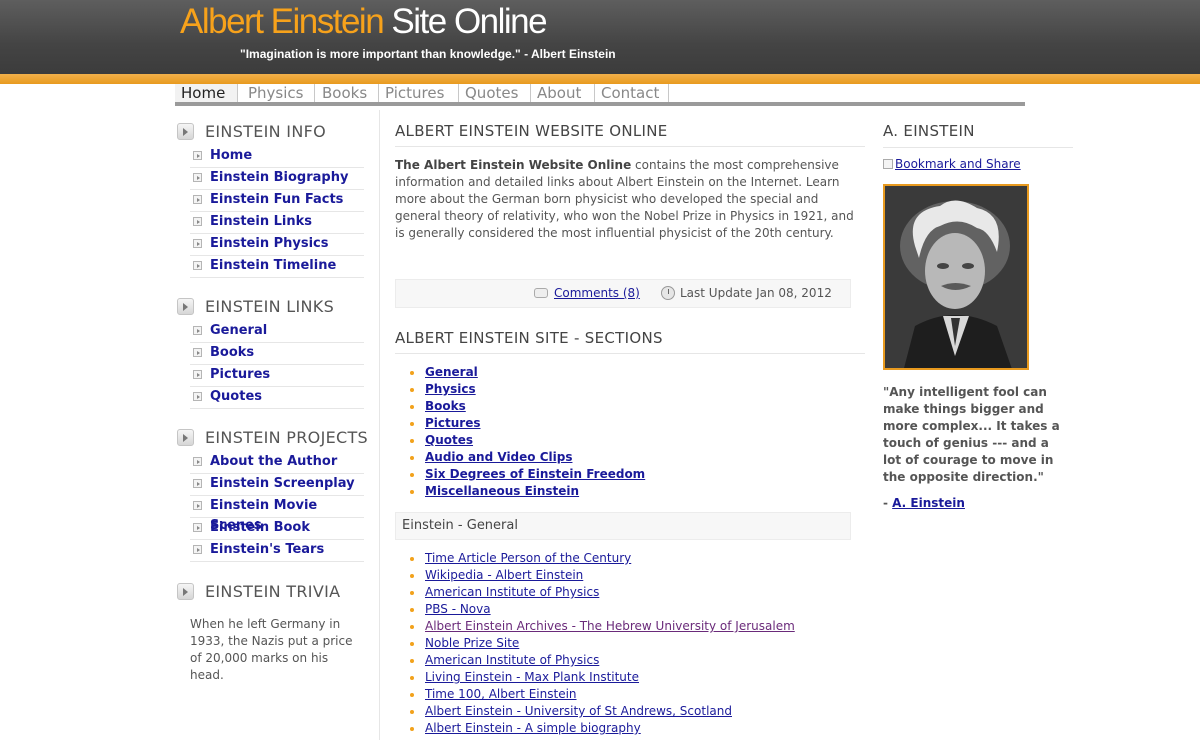 The height and width of the screenshot is (740, 1200). I want to click on list-item: Quotes, so click(527, 440).